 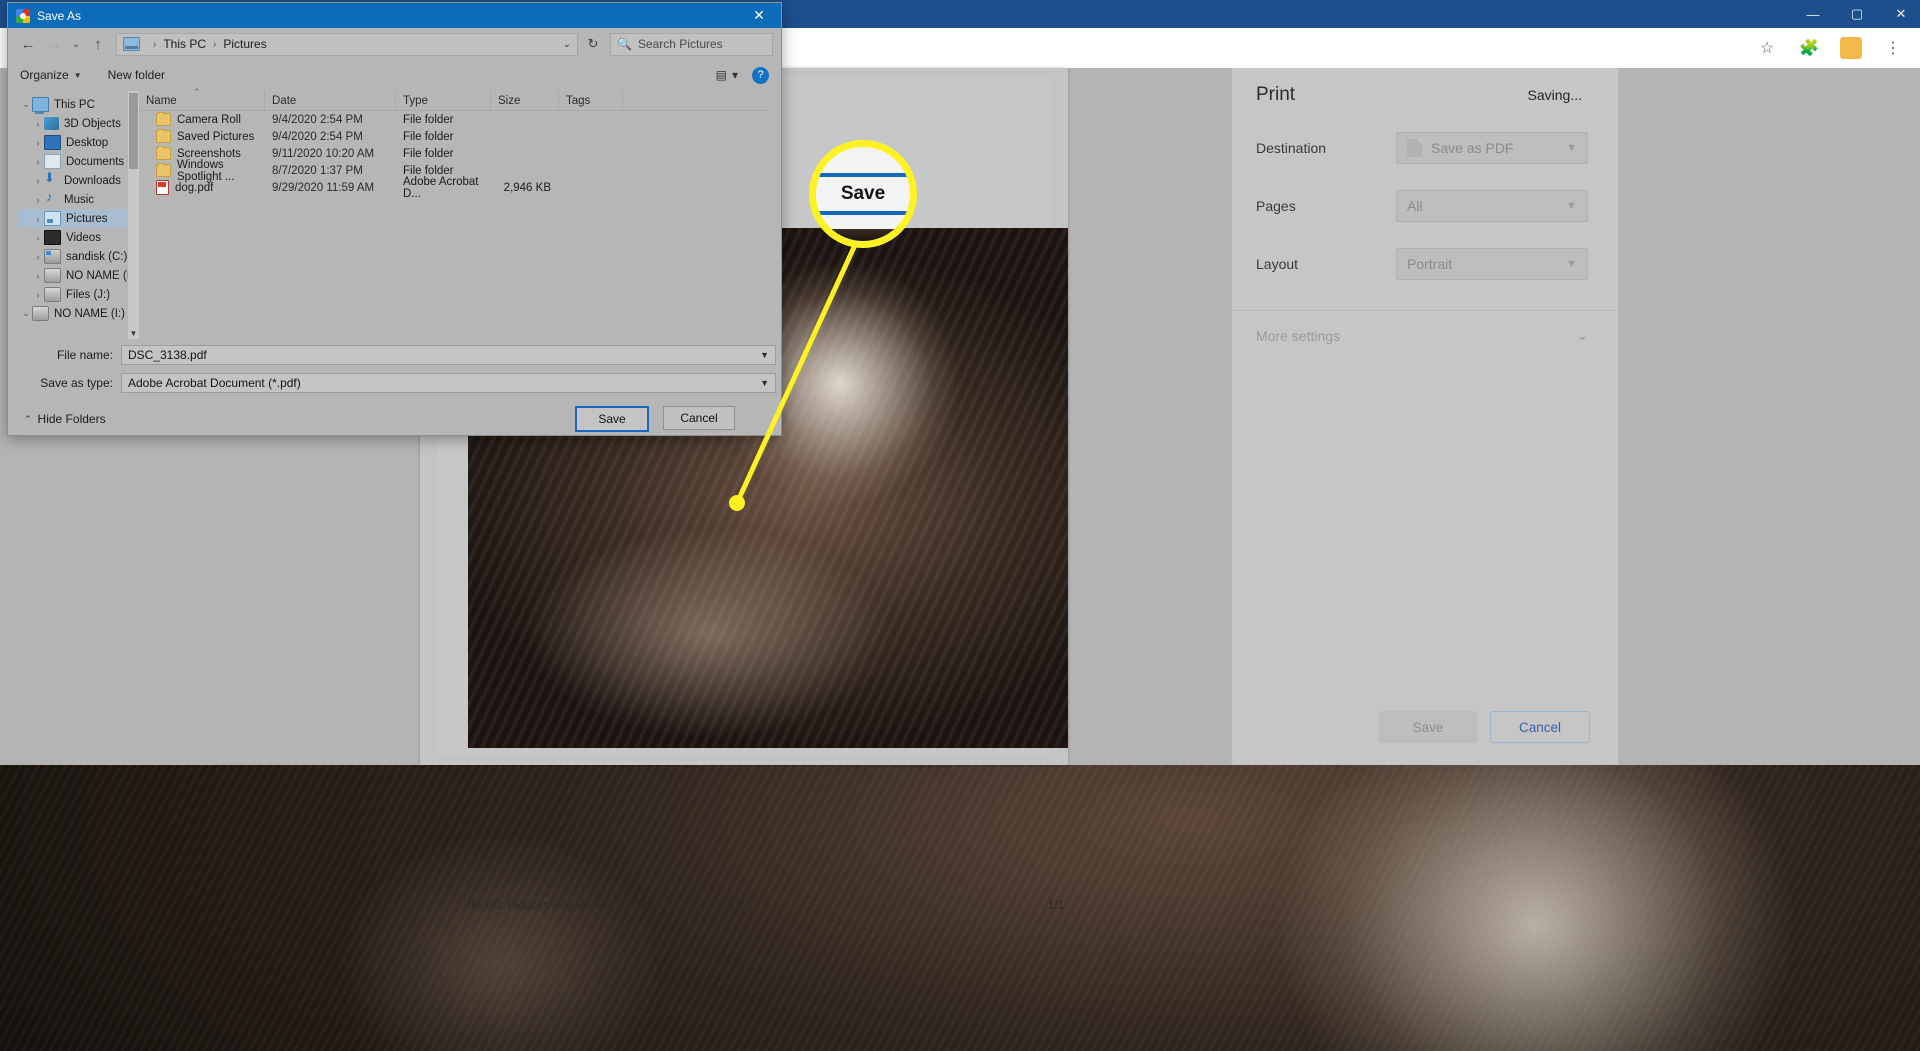 What do you see at coordinates (73, 294) in the screenshot?
I see `tree-item-files-j: › Files (J:)` at bounding box center [73, 294].